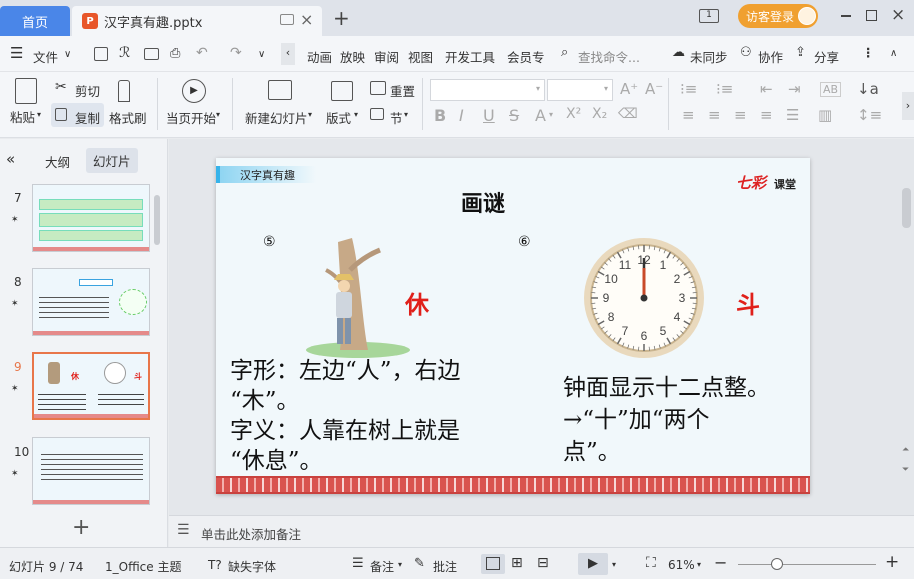 The image size is (914, 579). I want to click on zoom-slider-handle, so click(777, 564).